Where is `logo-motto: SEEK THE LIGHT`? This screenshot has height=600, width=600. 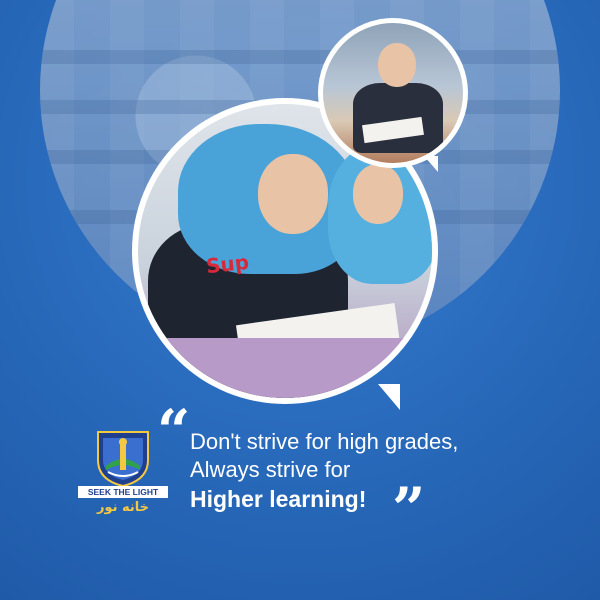
logo-motto: SEEK THE LIGHT is located at coordinates (123, 492).